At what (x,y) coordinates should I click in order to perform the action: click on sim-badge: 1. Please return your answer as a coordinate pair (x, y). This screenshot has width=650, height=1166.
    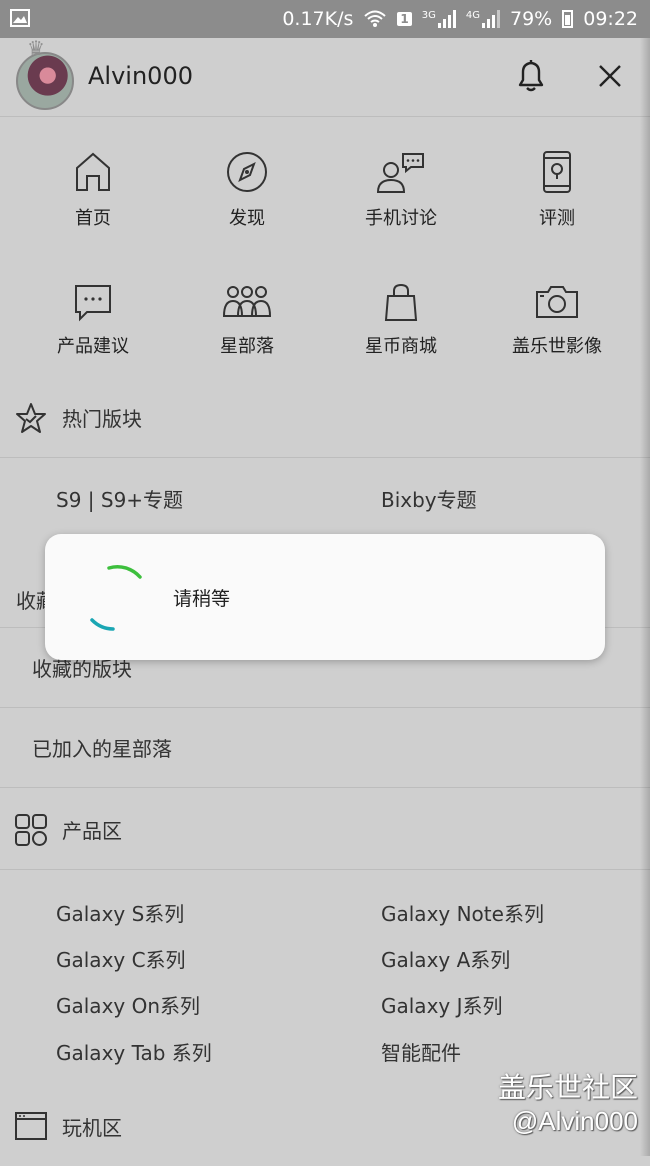
    Looking at the image, I should click on (404, 19).